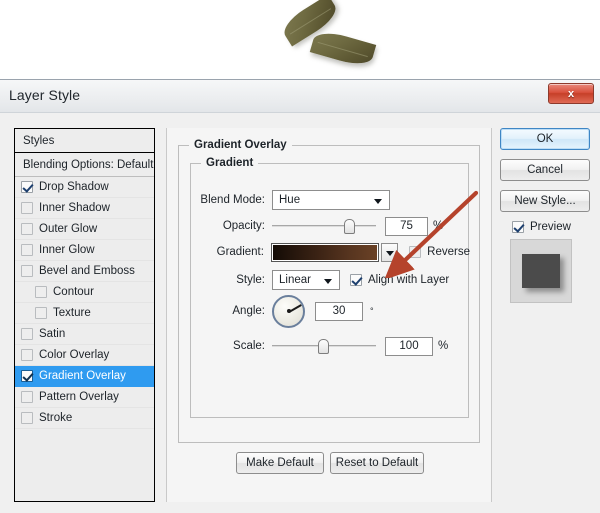  What do you see at coordinates (79, 397) in the screenshot?
I see `sidebar-item-label: Pattern Overlay` at bounding box center [79, 397].